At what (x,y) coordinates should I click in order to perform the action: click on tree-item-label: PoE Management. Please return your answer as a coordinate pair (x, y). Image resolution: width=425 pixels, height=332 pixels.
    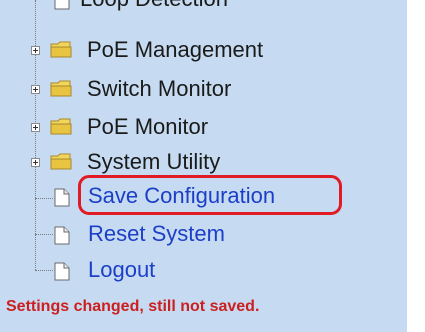
    Looking at the image, I should click on (175, 49).